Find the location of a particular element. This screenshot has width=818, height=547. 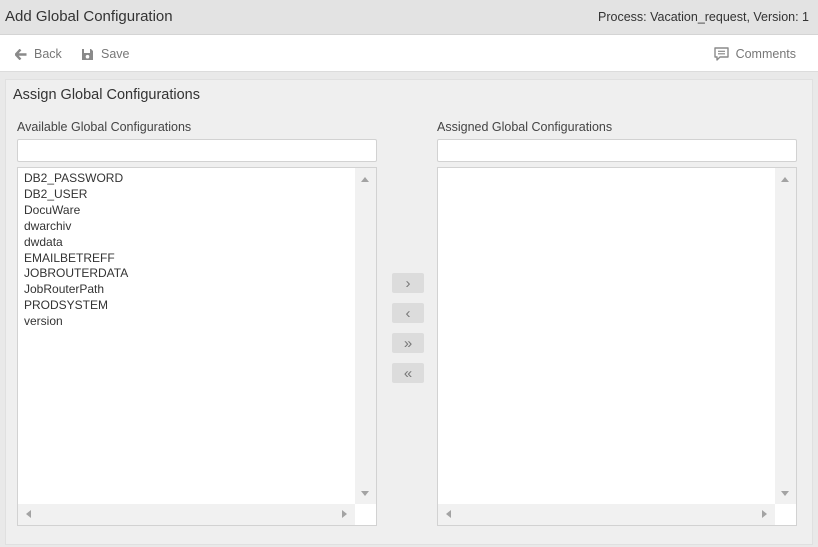

list-item: DocuWare is located at coordinates (76, 211).